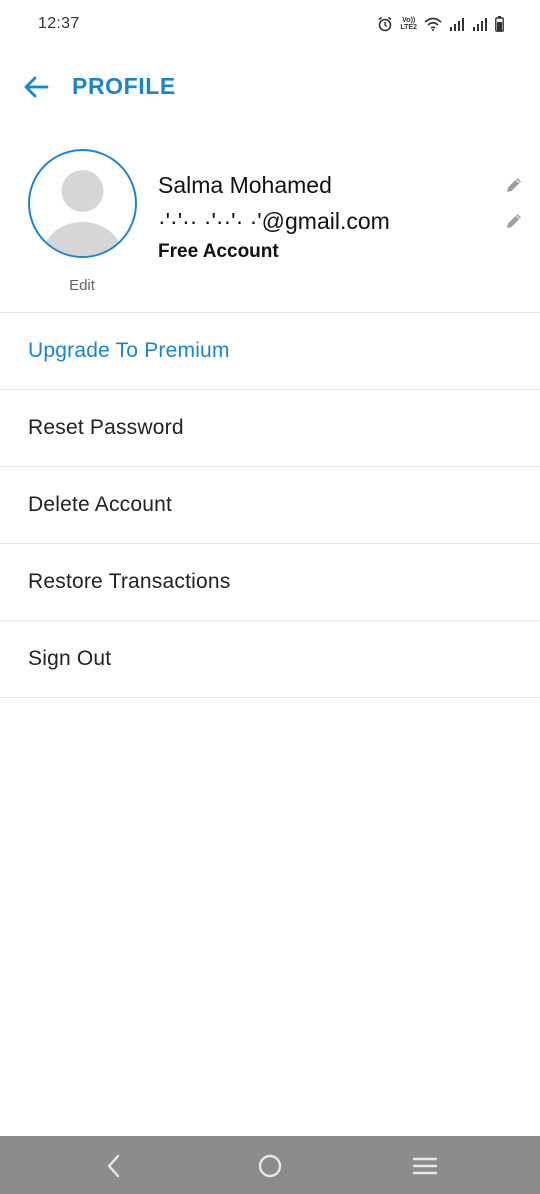 The image size is (540, 1194). I want to click on profile-name: Salma Mohamed, so click(245, 185).